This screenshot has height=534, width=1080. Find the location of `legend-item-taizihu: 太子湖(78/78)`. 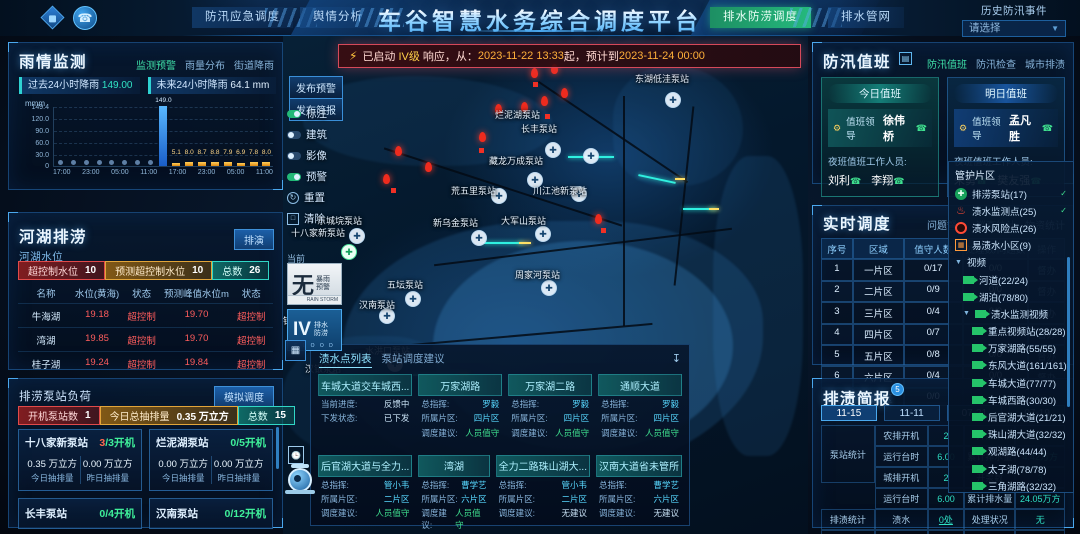

legend-item-taizihu: 太子湖(78/78) is located at coordinates (1014, 468).